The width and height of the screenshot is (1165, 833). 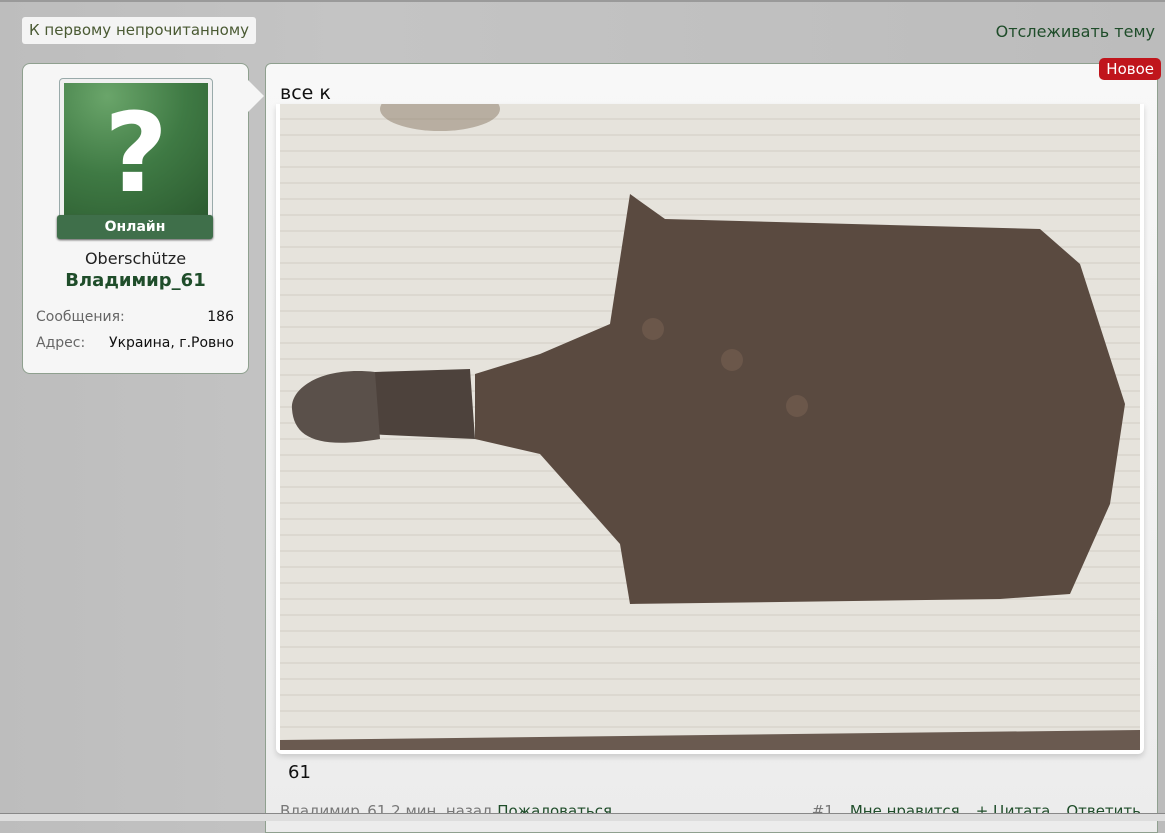 I want to click on online-status-badge: Онлайн, so click(x=135, y=227).